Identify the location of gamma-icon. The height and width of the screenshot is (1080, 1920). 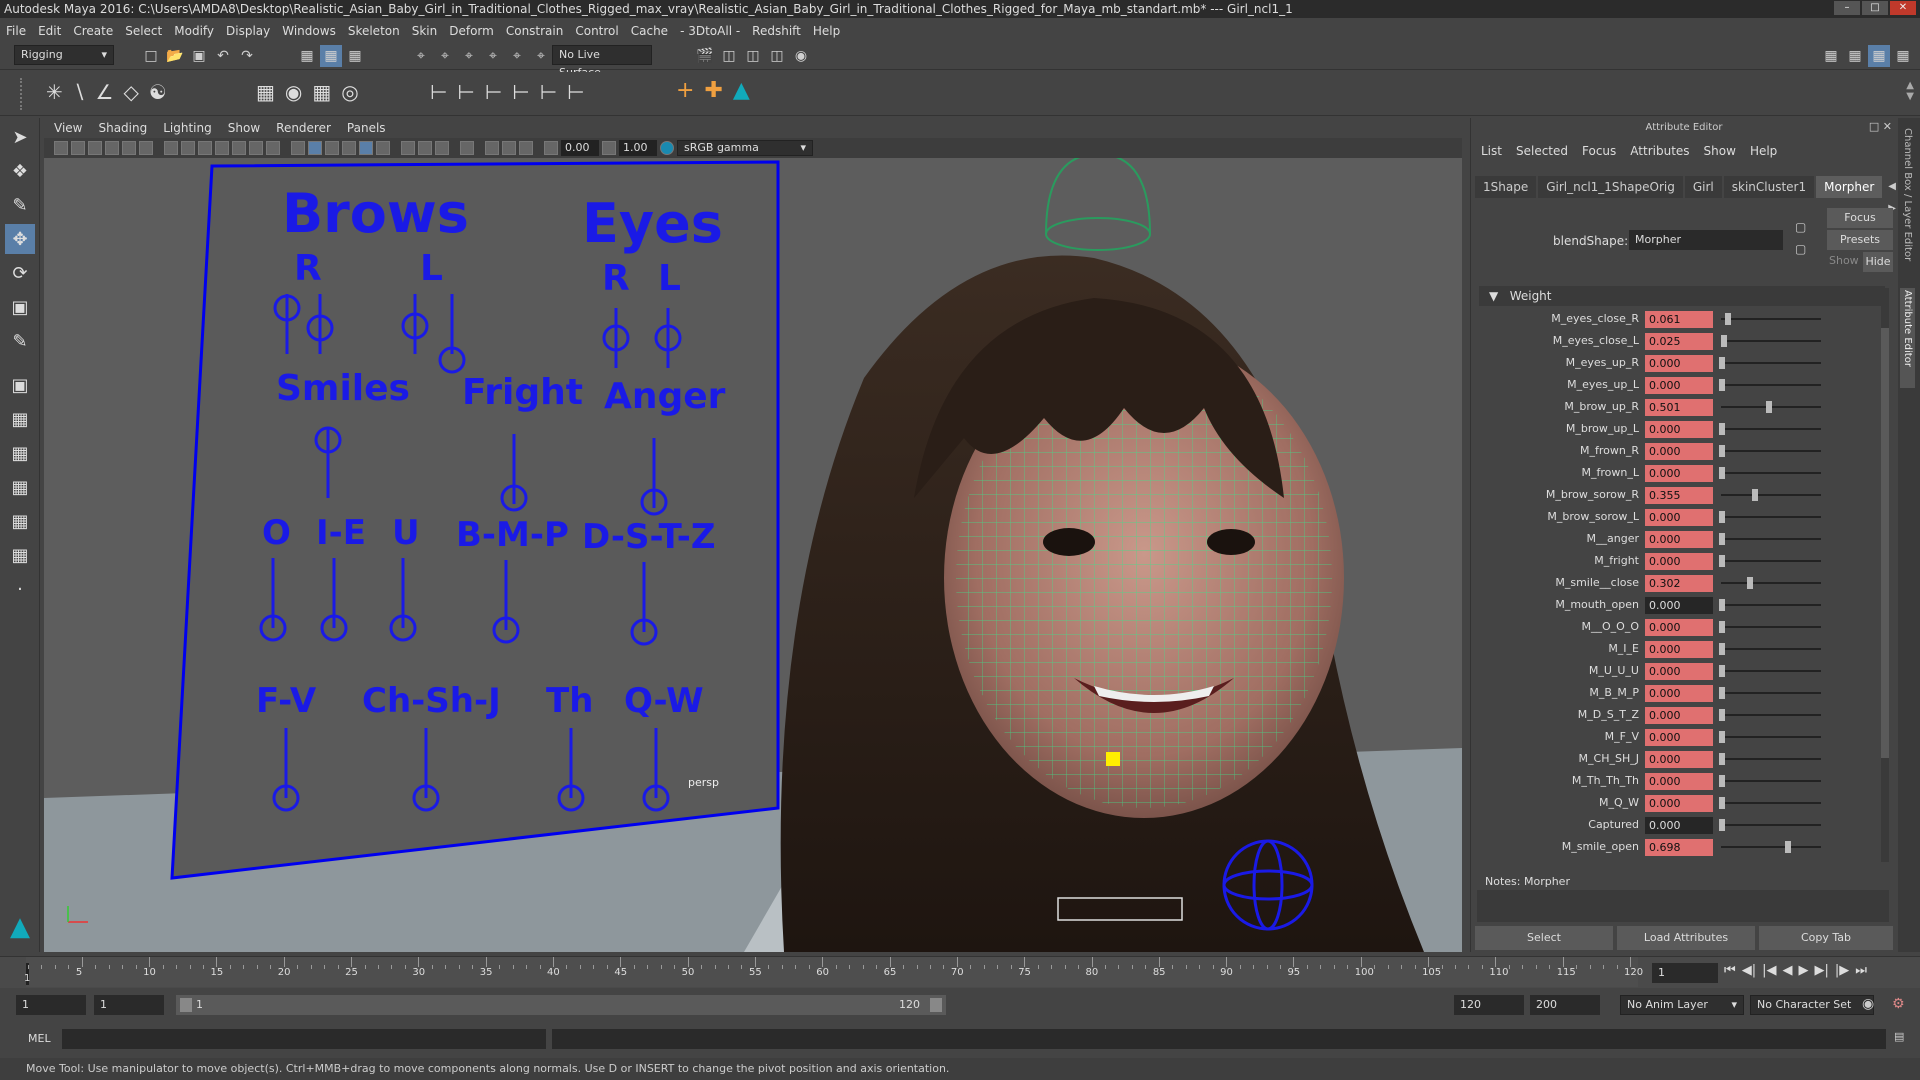
(609, 148).